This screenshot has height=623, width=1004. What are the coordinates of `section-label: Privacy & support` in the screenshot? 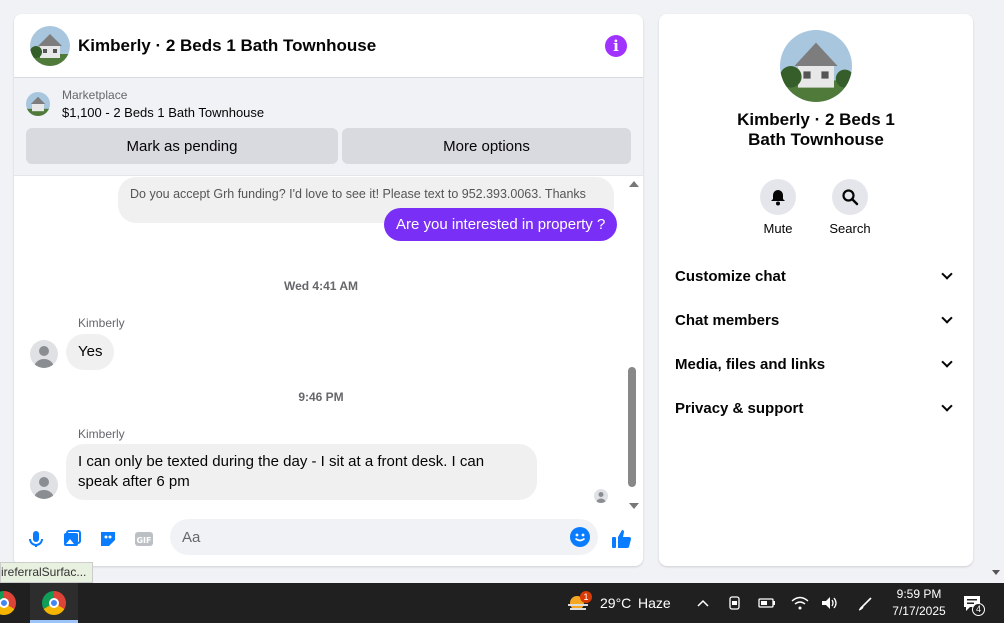 It's located at (739, 408).